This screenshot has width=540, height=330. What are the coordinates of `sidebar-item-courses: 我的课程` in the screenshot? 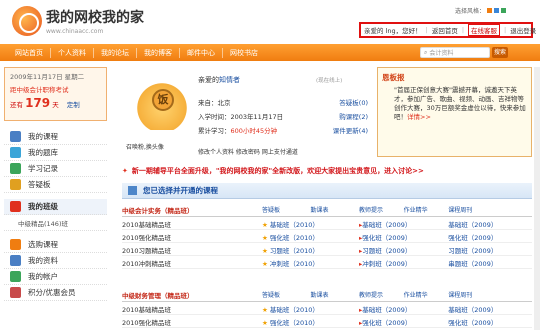 It's located at (55, 137).